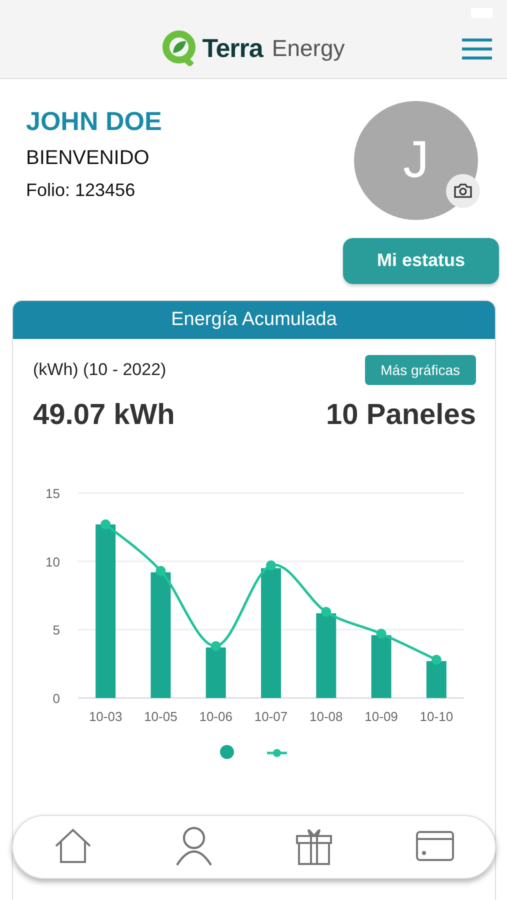  I want to click on camera-icon, so click(463, 190).